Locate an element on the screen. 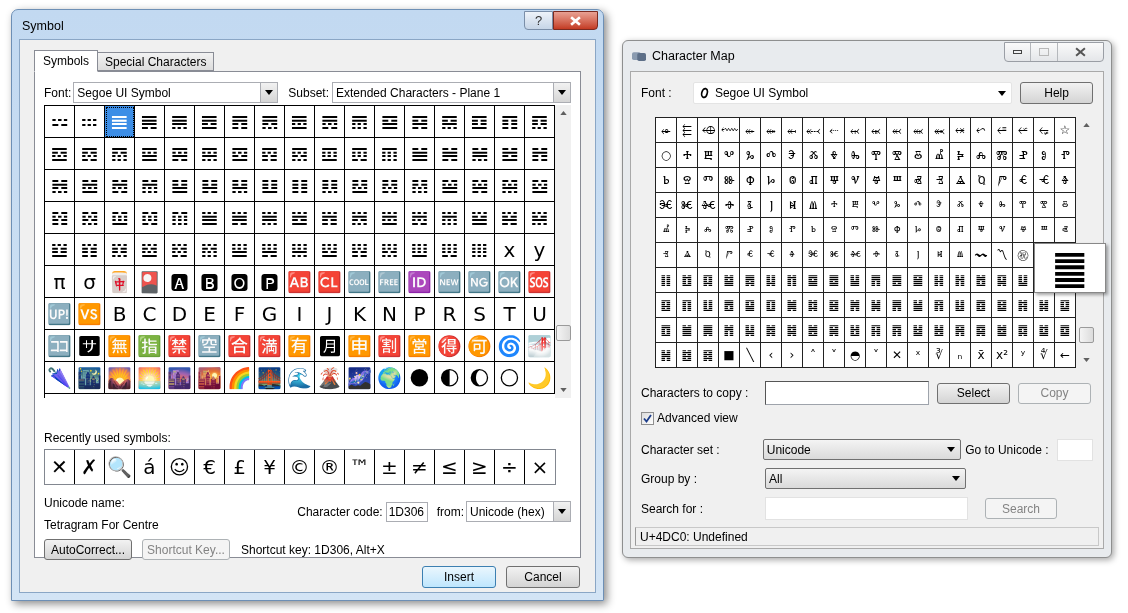 The height and width of the screenshot is (613, 1128). symbol-cell: 🆕 is located at coordinates (450, 282).